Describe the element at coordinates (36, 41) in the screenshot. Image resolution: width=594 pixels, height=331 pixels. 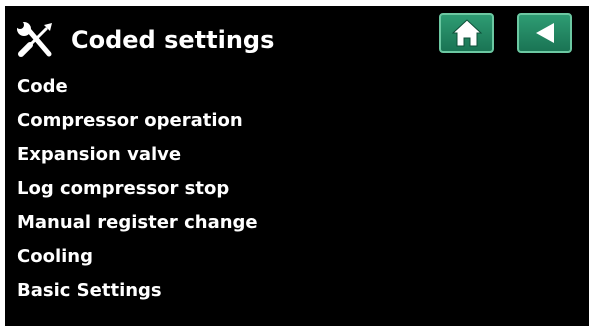
I see `tools-icon` at that location.